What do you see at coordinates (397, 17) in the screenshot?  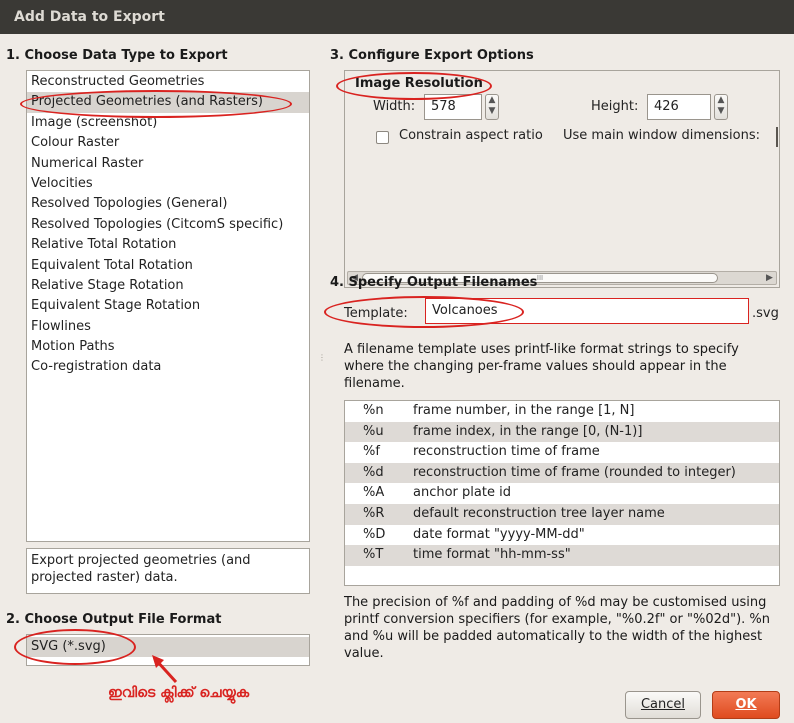 I see `window-title: Add Data to Export` at bounding box center [397, 17].